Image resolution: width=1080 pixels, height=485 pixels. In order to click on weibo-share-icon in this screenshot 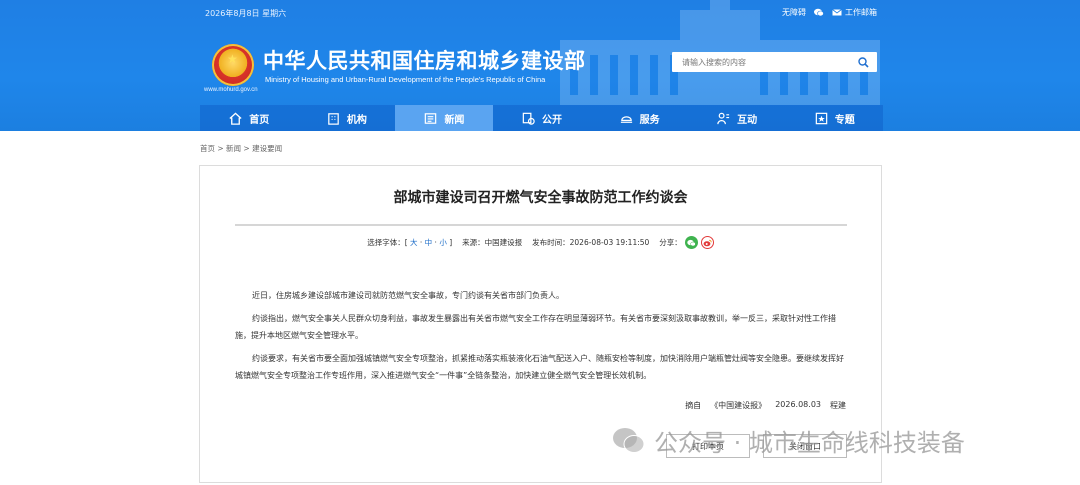, I will do `click(707, 242)`.